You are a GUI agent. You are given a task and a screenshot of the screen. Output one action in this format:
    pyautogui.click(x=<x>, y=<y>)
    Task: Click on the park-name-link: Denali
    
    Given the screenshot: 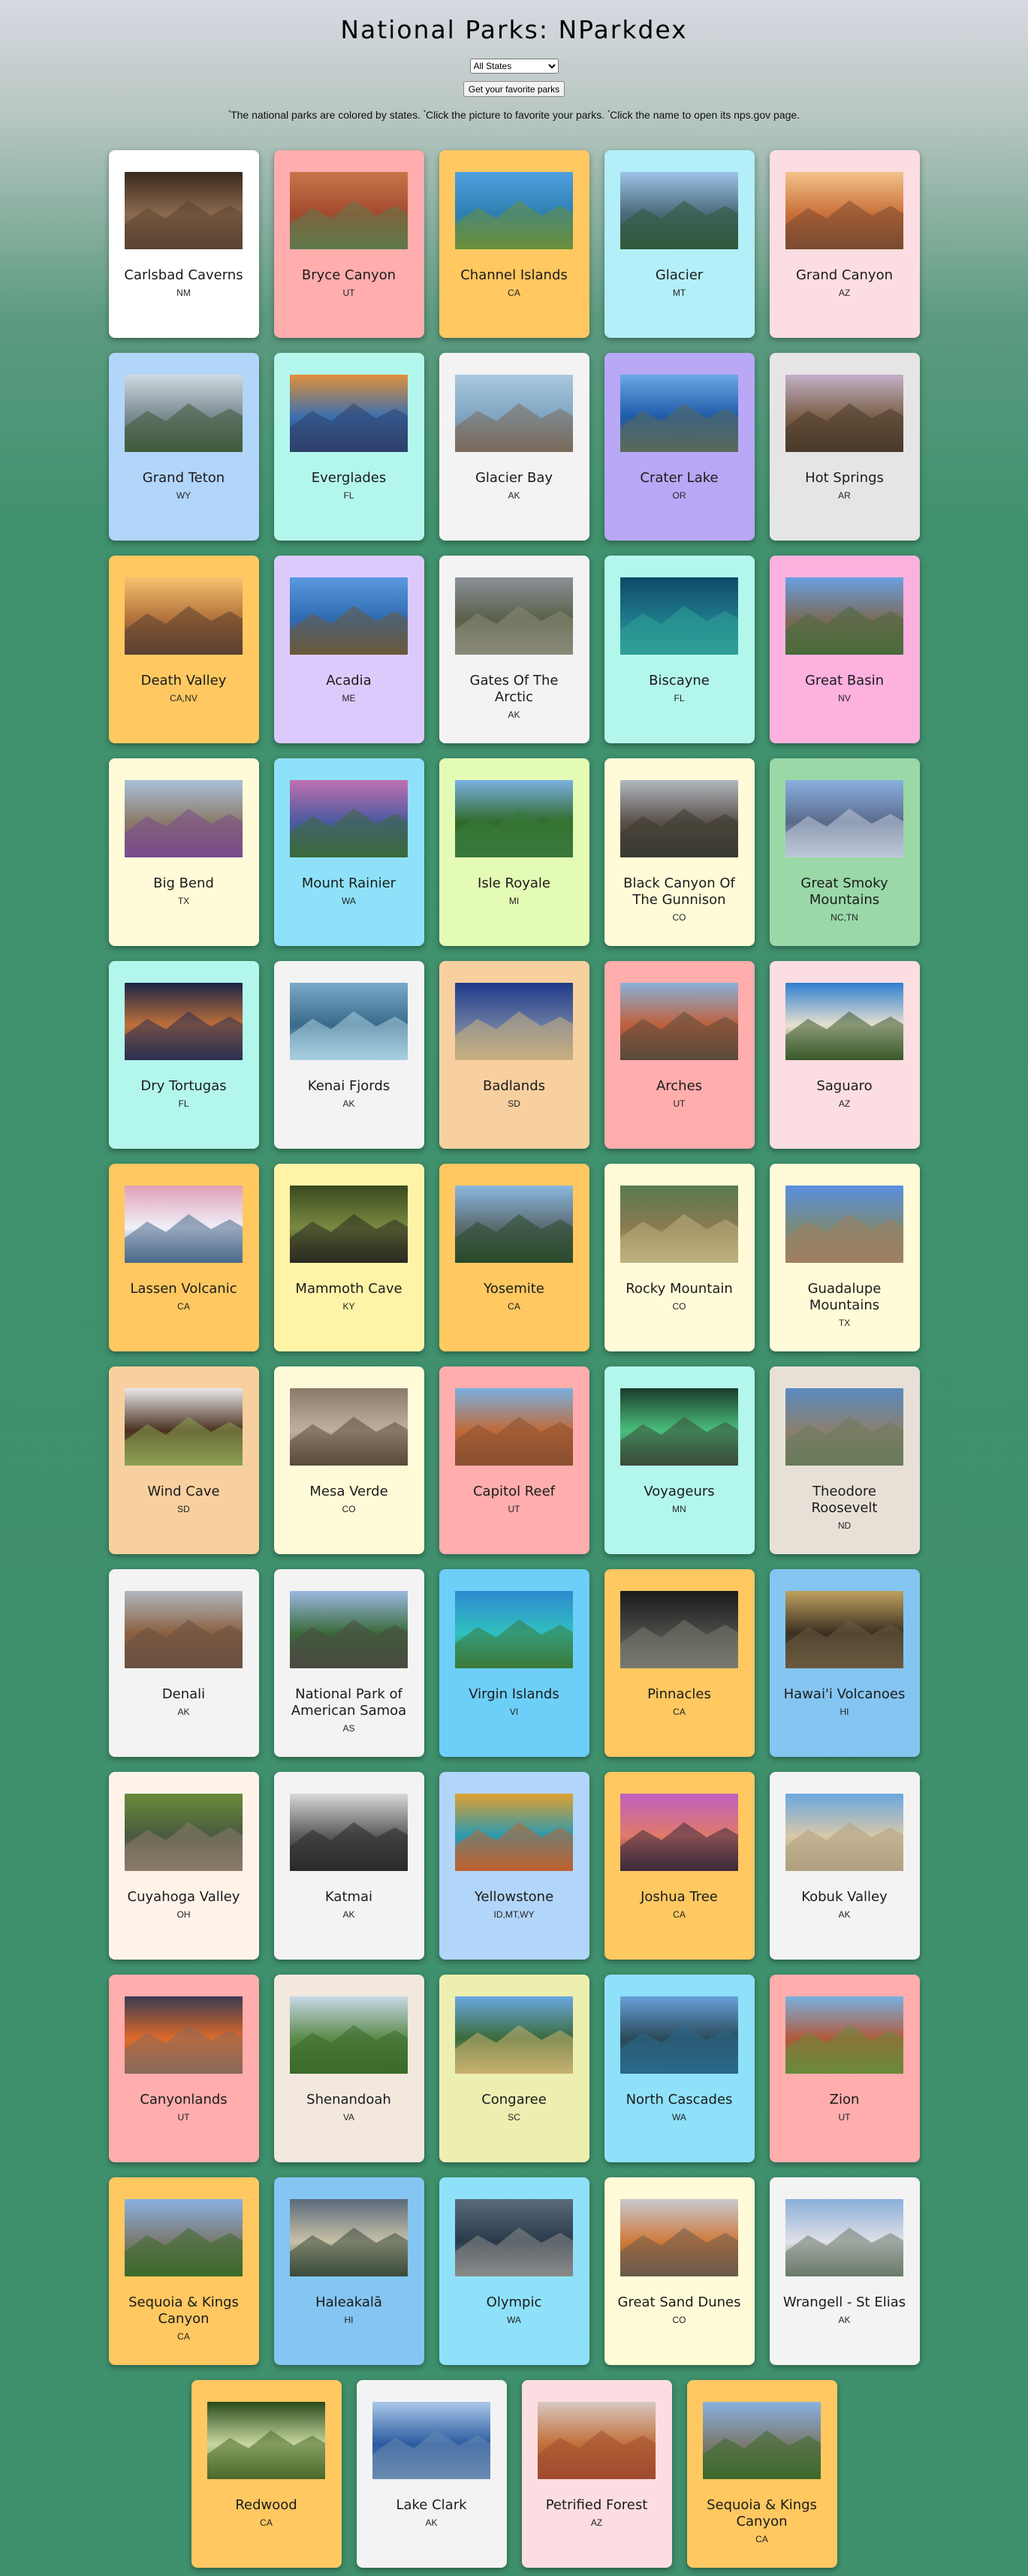 What is the action you would take?
    pyautogui.click(x=184, y=1695)
    